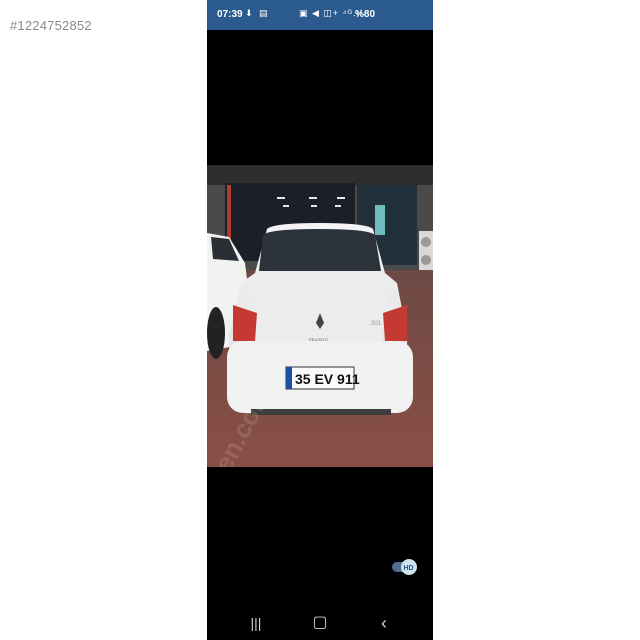 Image resolution: width=640 pixels, height=640 pixels. What do you see at coordinates (257, 13) in the screenshot?
I see `notification-icons: ⬇ ▤` at bounding box center [257, 13].